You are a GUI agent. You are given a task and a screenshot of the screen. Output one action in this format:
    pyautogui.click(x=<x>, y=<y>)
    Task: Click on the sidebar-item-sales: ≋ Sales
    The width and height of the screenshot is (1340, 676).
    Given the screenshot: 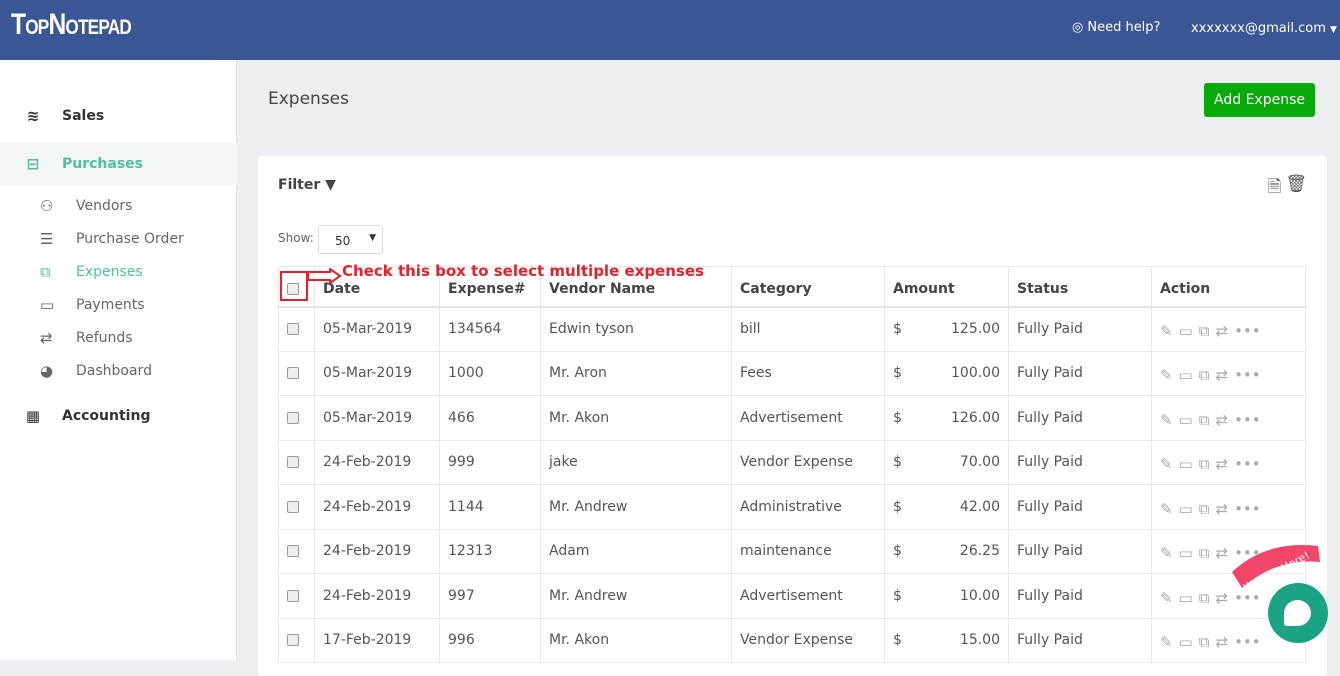 What is the action you would take?
    pyautogui.click(x=118, y=116)
    